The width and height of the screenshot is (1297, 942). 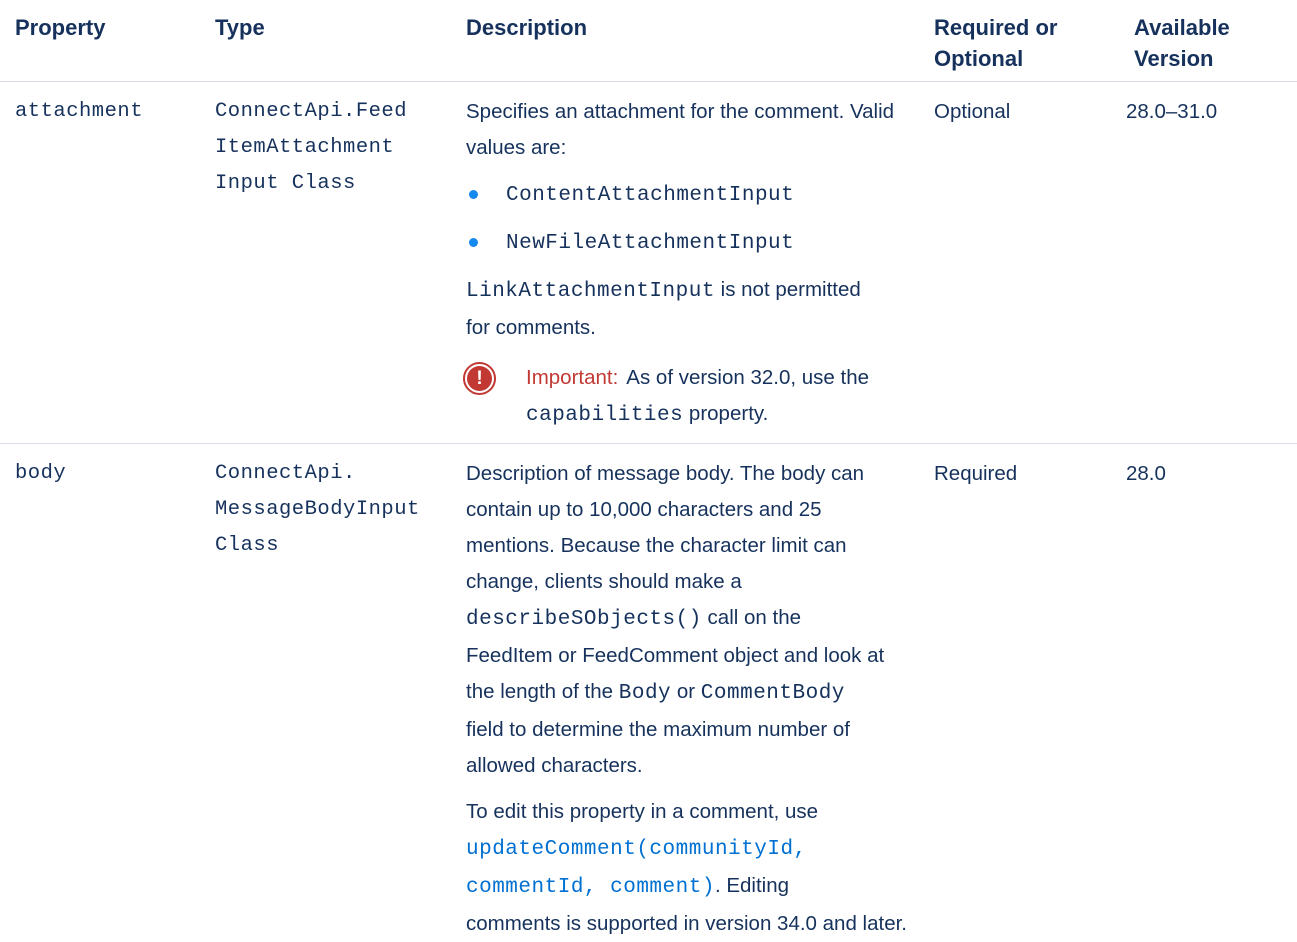 What do you see at coordinates (479, 378) in the screenshot?
I see `exclamation-icon: !` at bounding box center [479, 378].